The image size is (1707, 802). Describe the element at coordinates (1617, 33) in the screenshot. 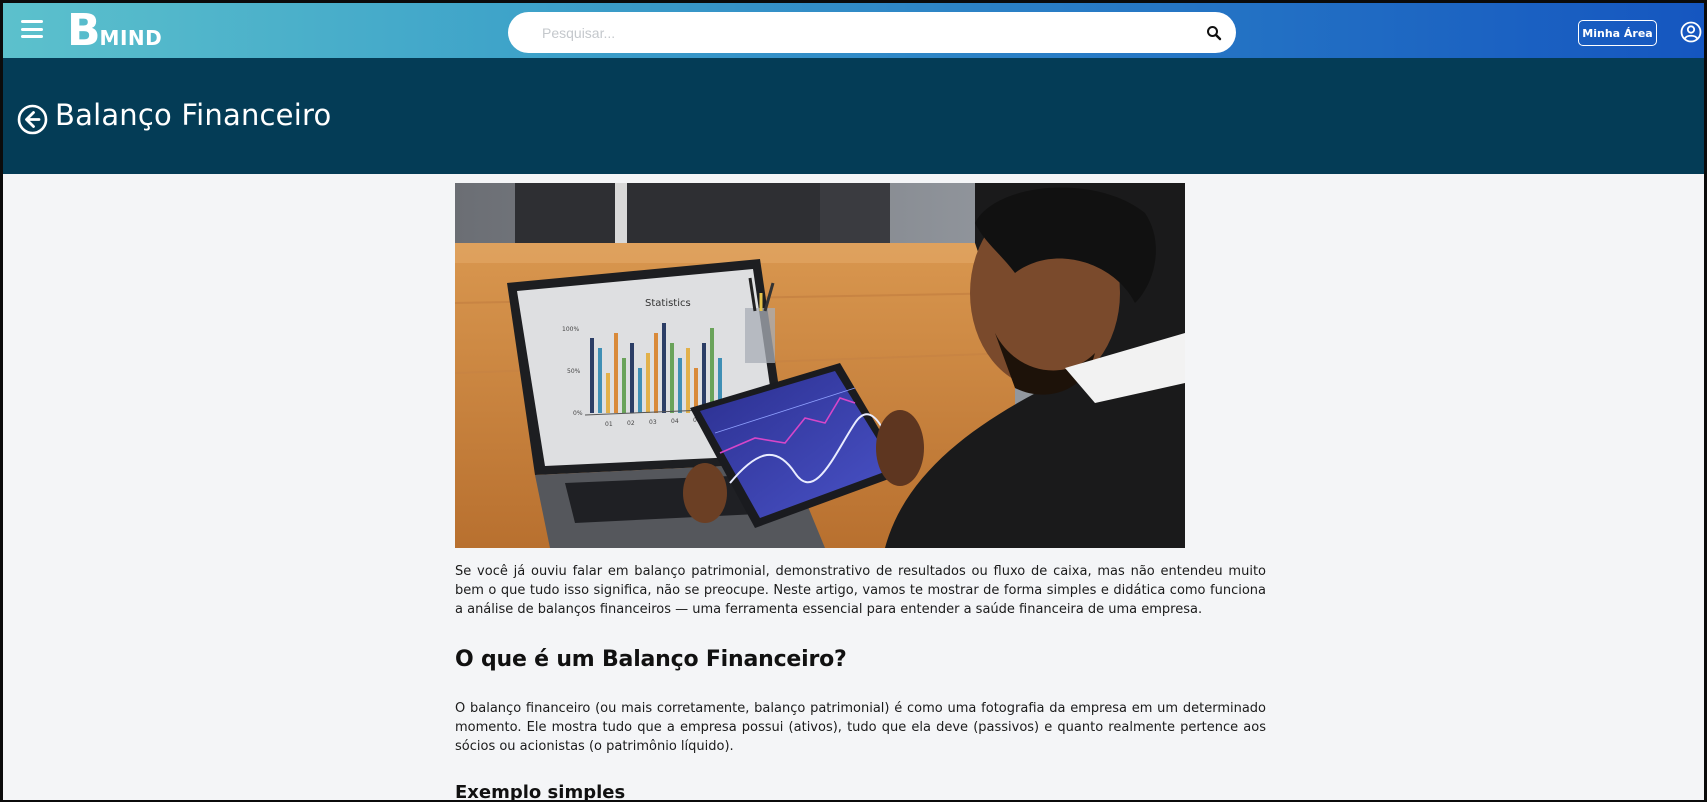

I see `my-area-button: Minha Área` at that location.